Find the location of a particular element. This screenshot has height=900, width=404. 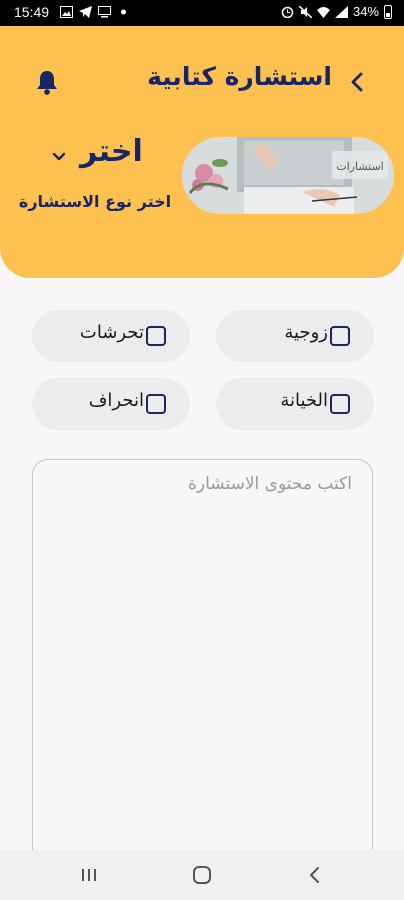

consultation-banner-image: استشارات is located at coordinates (288, 175).